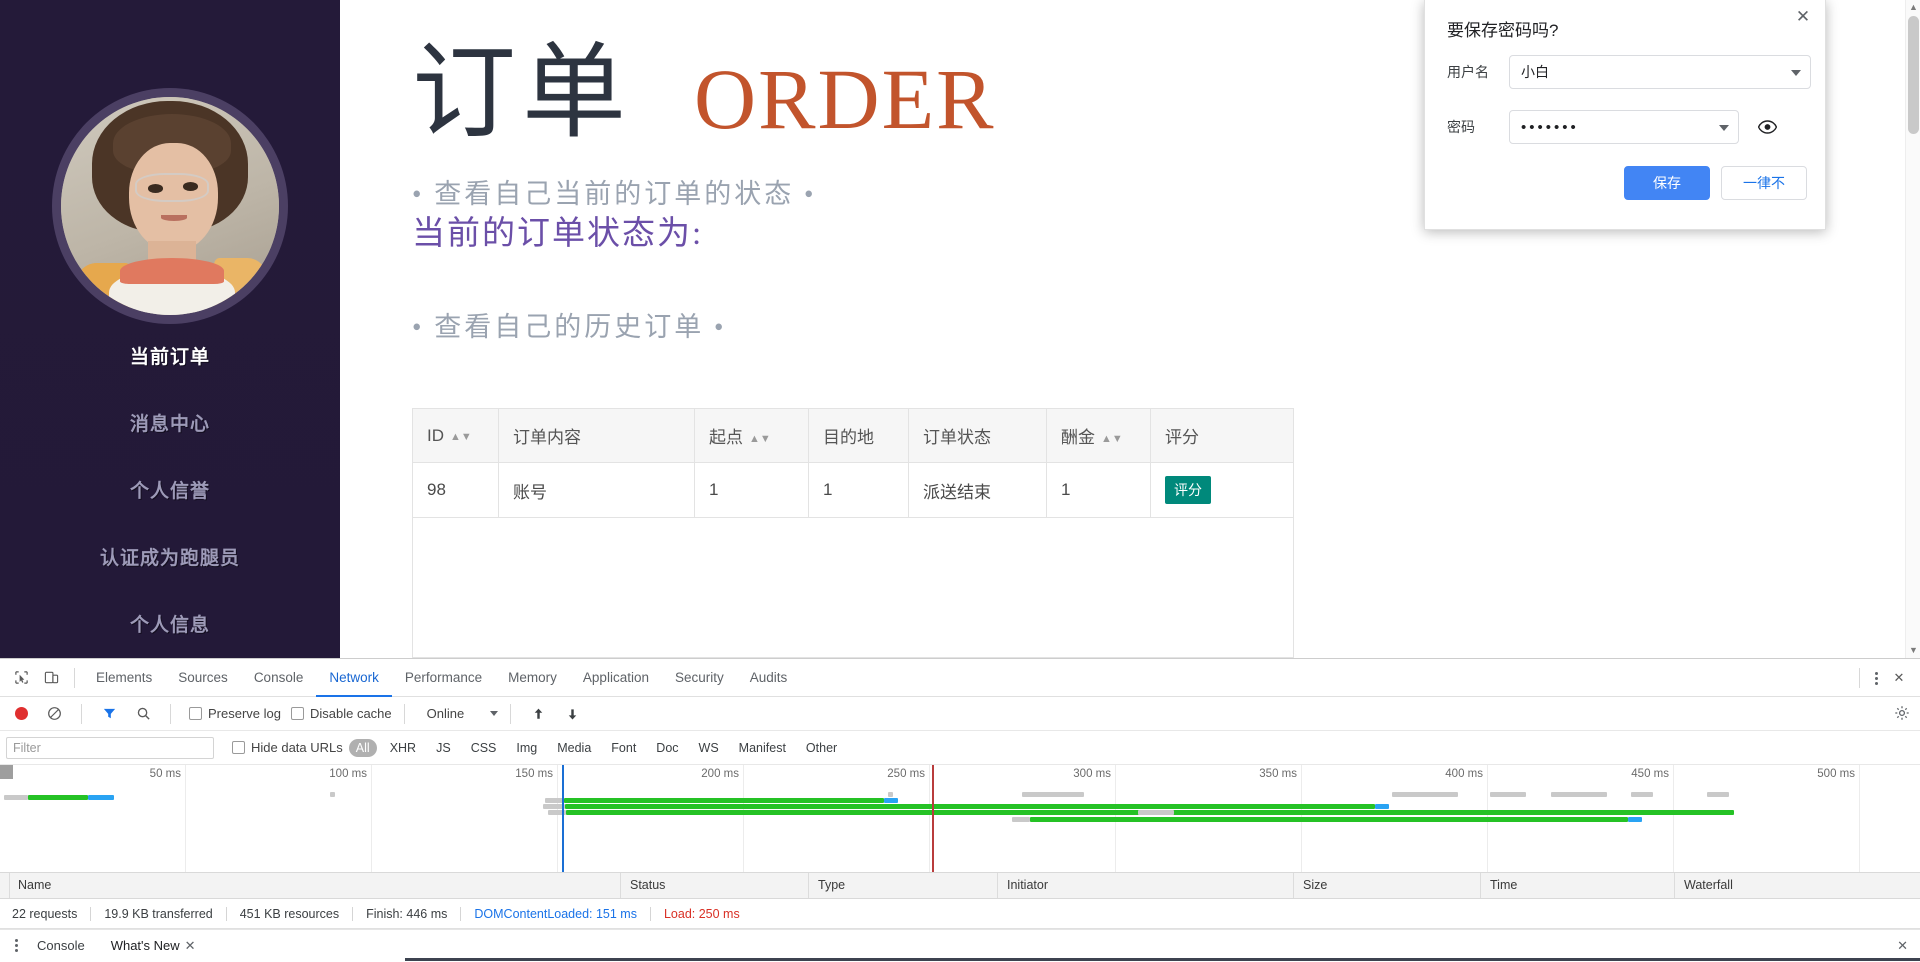 The image size is (1920, 962). Describe the element at coordinates (21, 678) in the screenshot. I see `inspect-element-icon` at that location.